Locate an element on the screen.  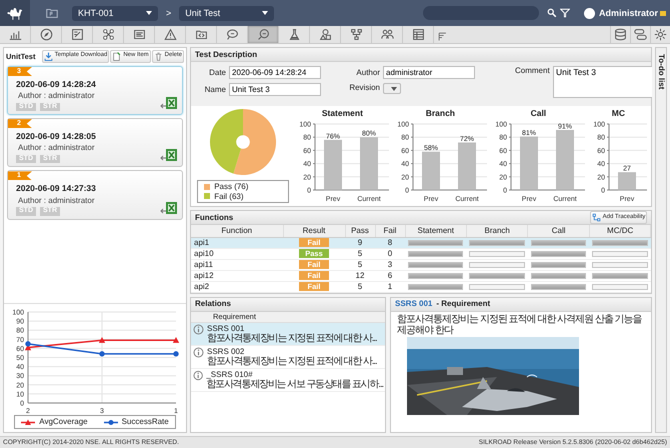
filter-icon is located at coordinates (565, 13).